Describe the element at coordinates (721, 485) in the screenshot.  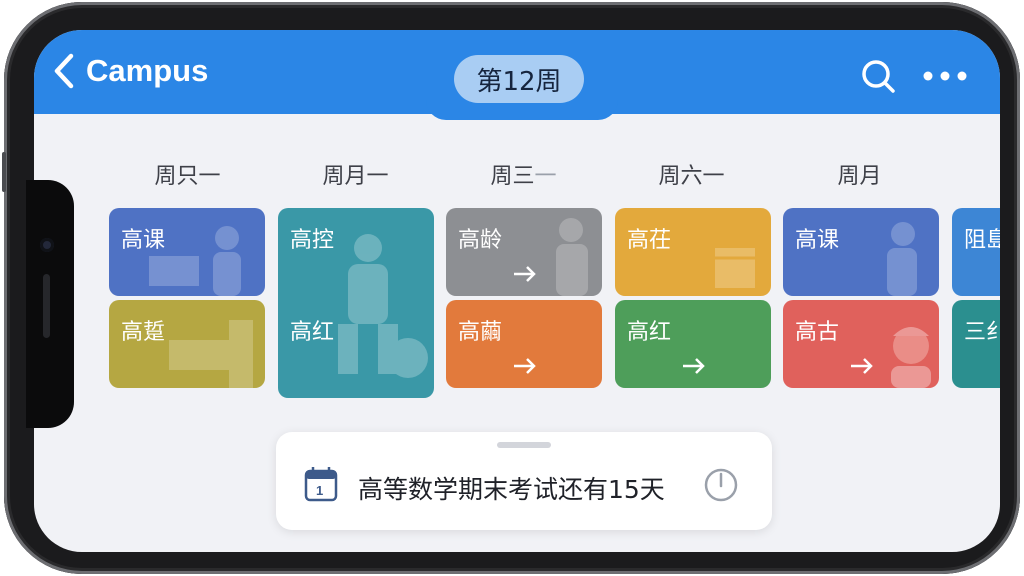
I see `timer-icon` at that location.